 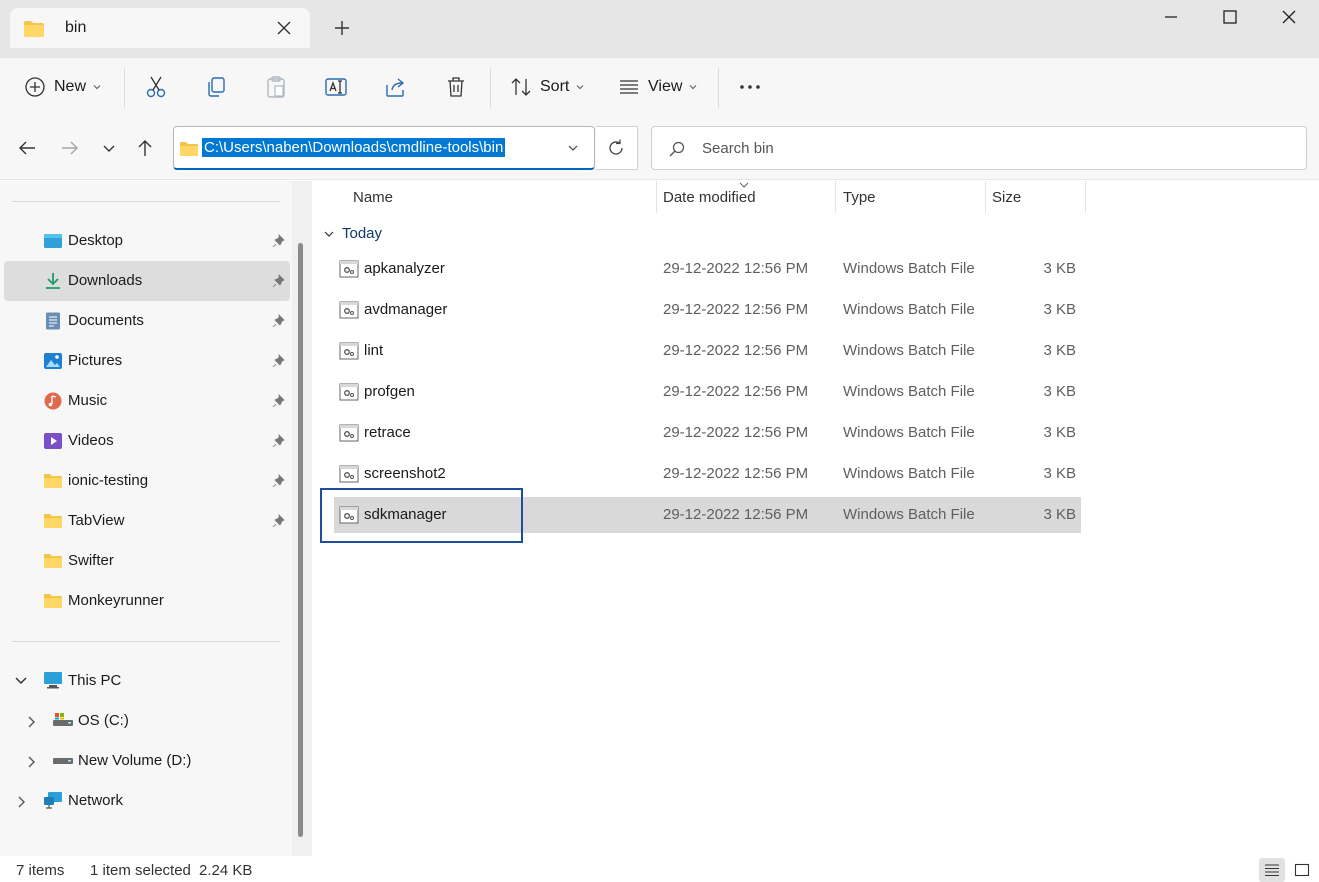 I want to click on refresh-icon, so click(x=616, y=147).